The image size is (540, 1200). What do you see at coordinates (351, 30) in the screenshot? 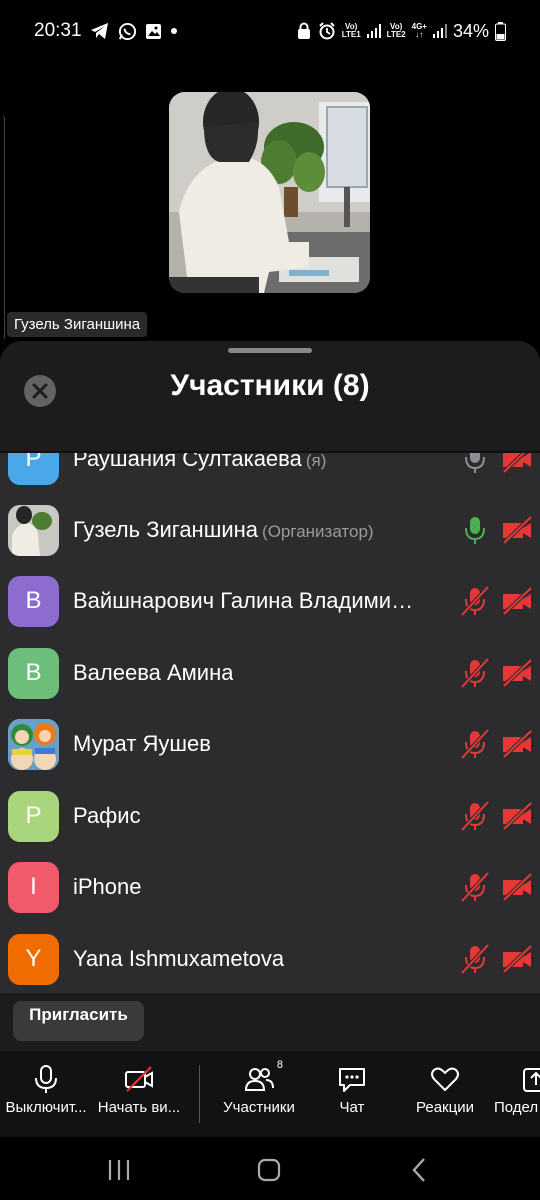
I see `volte-sim1-icon: Vo) LTE1` at bounding box center [351, 30].